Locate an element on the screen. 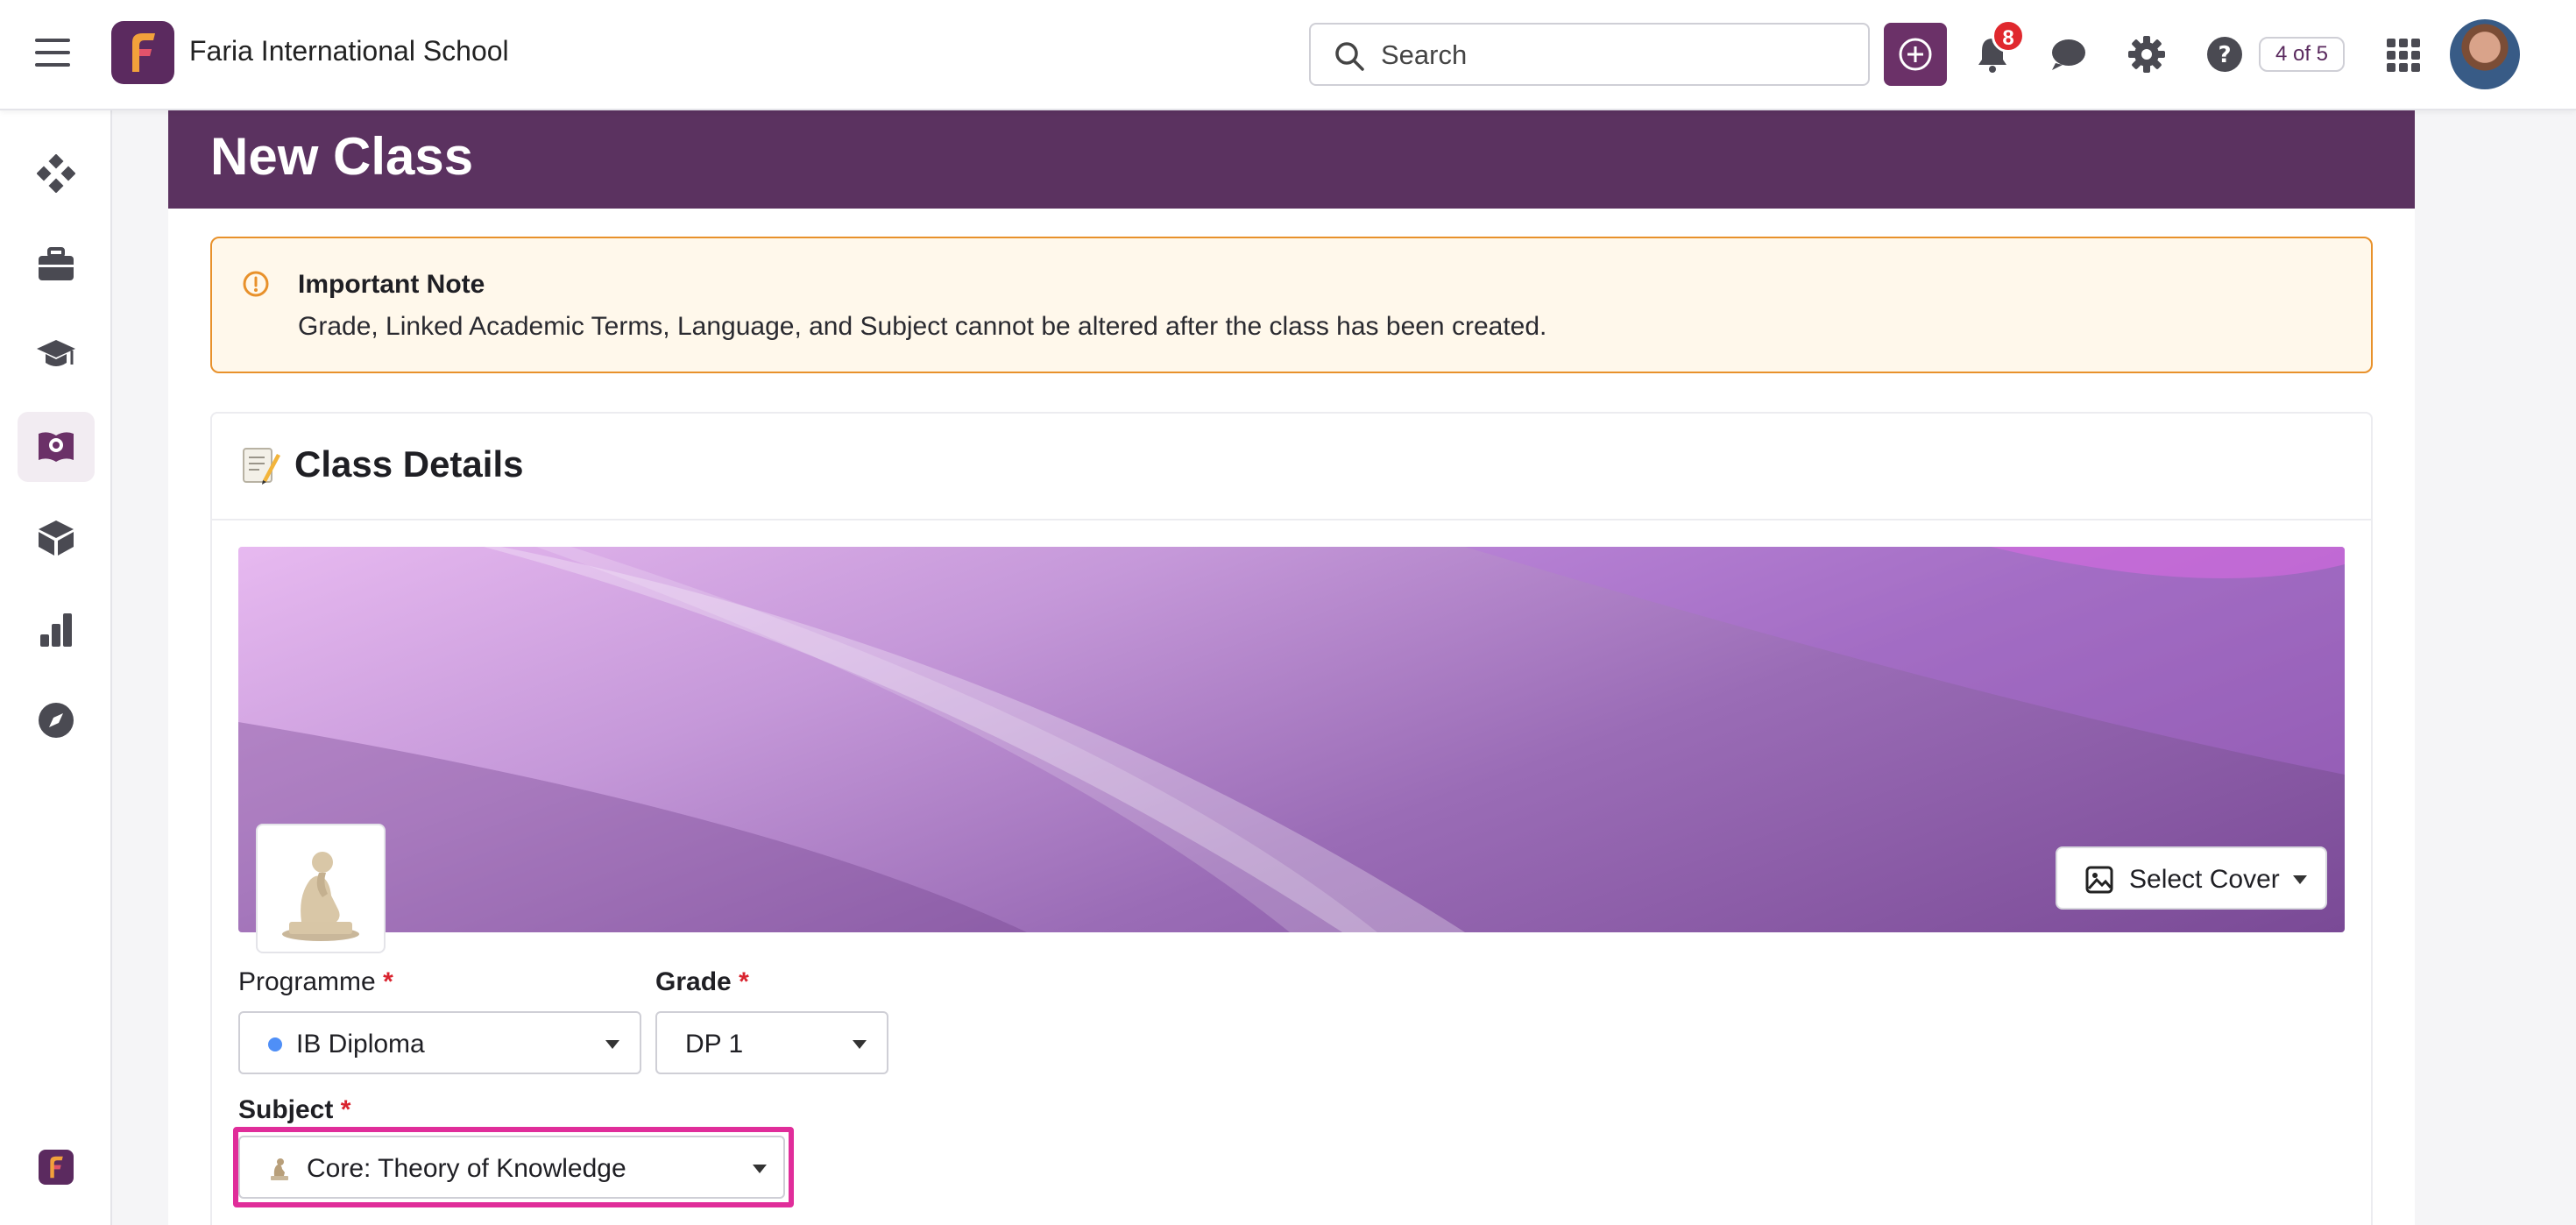 The image size is (2576, 1225). help-icon: ? is located at coordinates (2224, 54).